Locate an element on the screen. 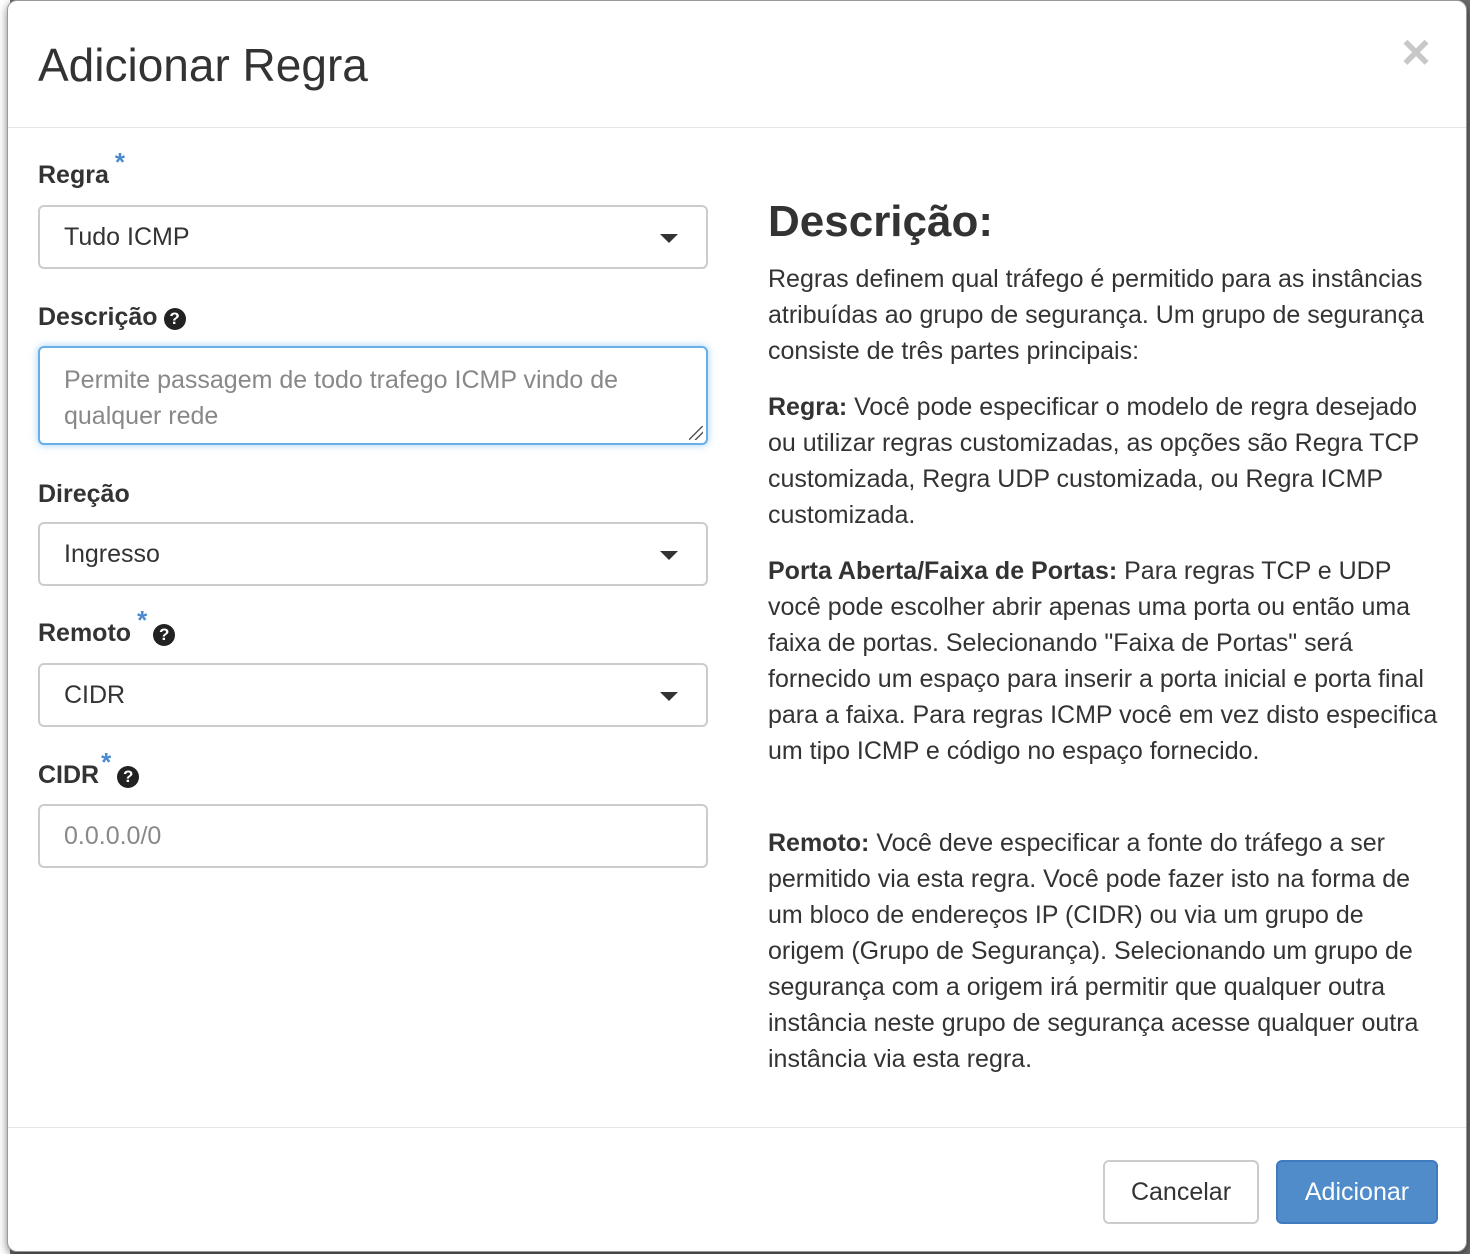  cidr-label: CIDR is located at coordinates (69, 775).